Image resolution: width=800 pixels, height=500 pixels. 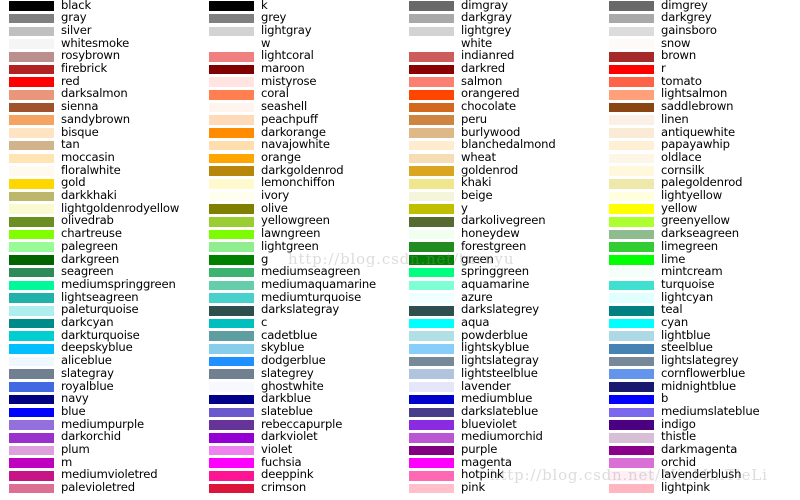 I want to click on color-row: lemonchiffon, so click(x=300, y=183).